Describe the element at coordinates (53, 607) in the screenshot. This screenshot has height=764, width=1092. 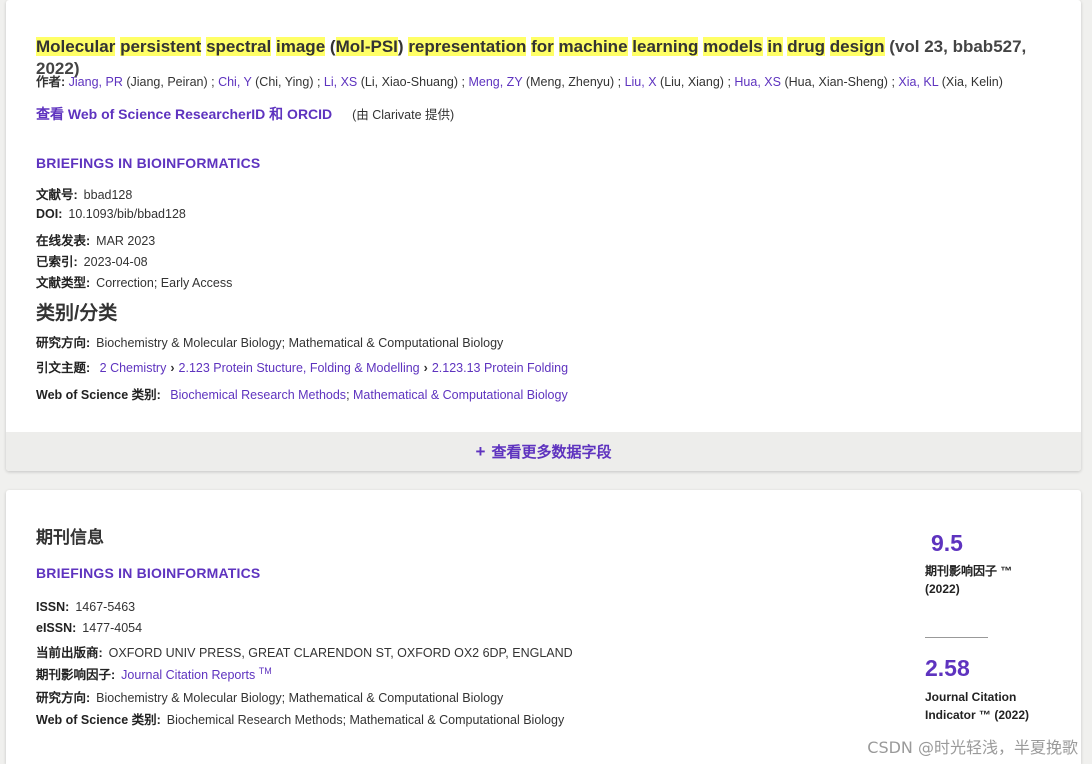
I see `issn-label: ISSN:` at that location.